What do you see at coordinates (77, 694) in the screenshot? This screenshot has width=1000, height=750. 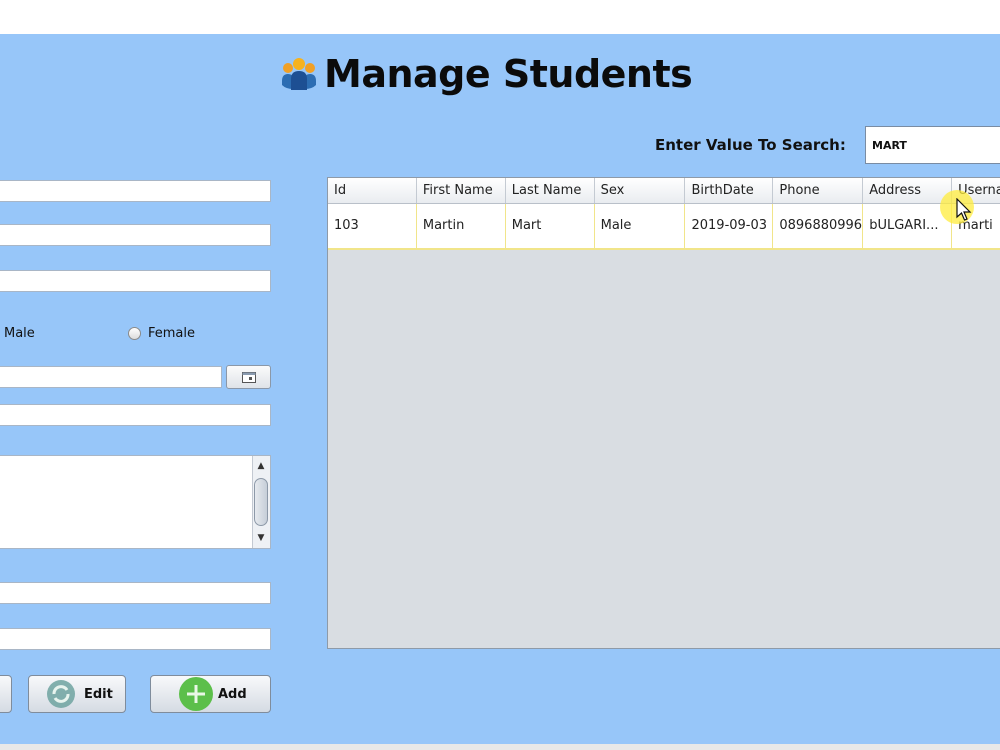 I see `edit-button: Edit` at bounding box center [77, 694].